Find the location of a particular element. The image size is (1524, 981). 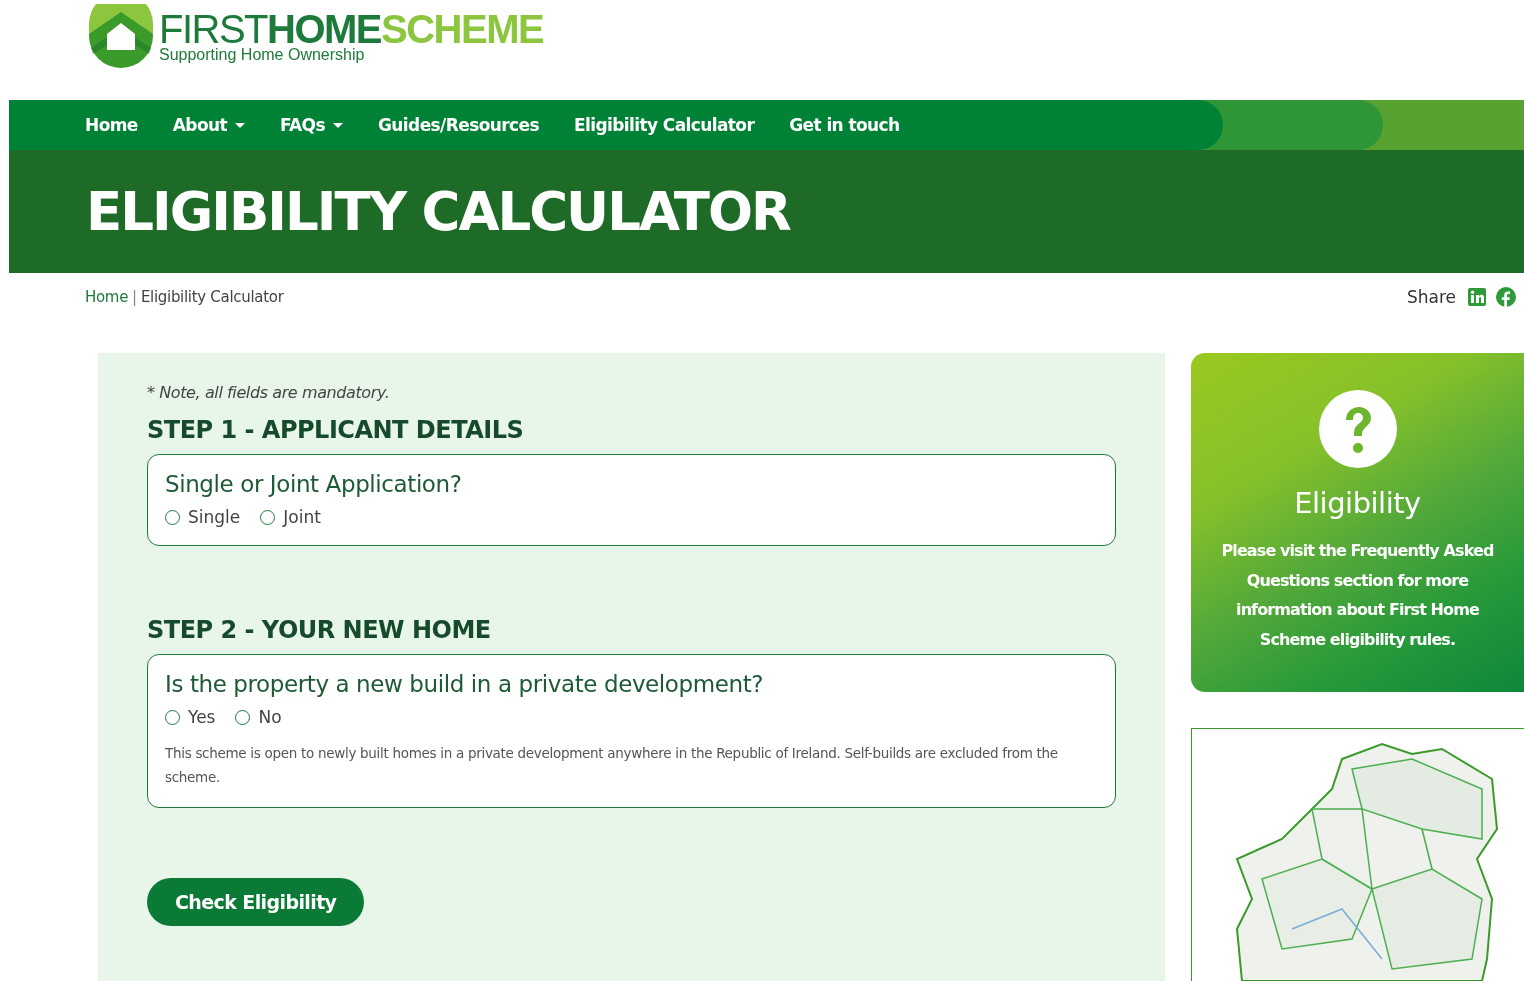

nav-link: About is located at coordinates (217, 125).